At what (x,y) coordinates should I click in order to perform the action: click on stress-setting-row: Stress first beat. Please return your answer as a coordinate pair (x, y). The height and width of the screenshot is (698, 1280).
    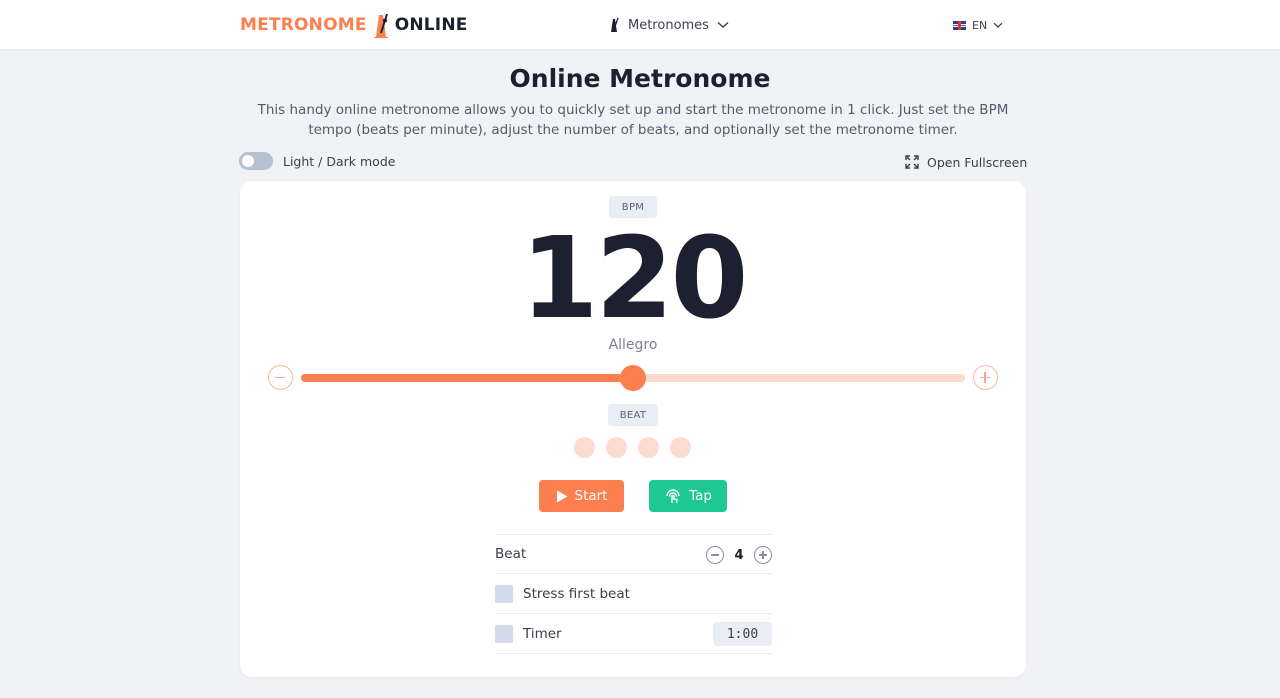
    Looking at the image, I should click on (633, 594).